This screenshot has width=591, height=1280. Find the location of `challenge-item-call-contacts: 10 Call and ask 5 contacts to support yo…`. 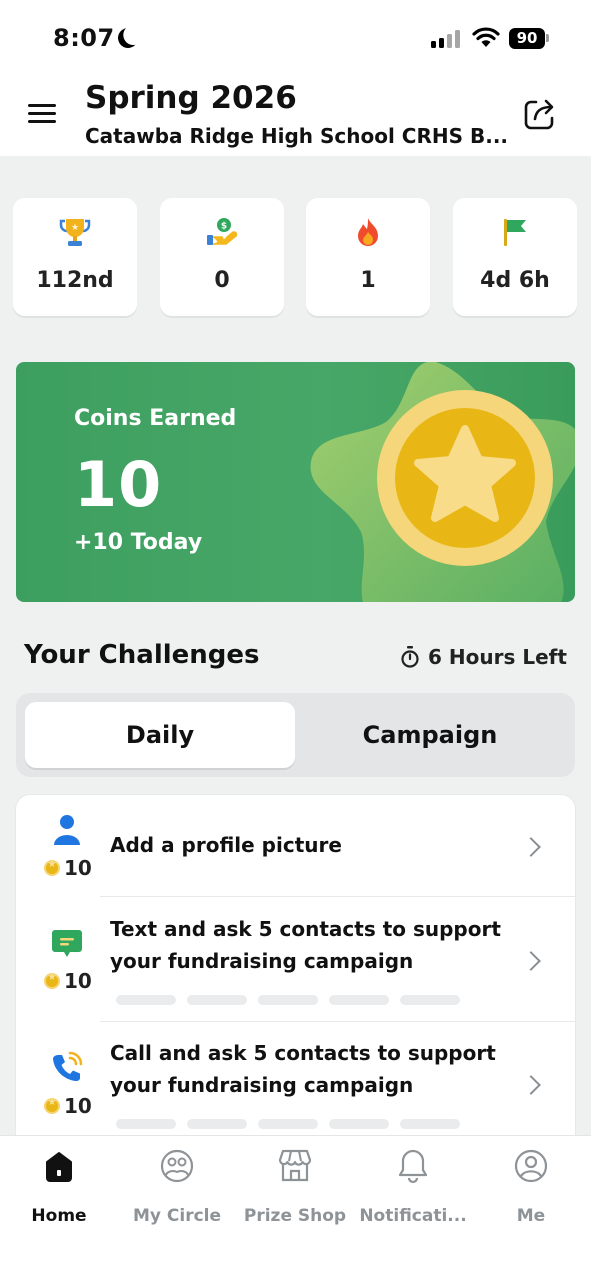

challenge-item-call-contacts: 10 Call and ask 5 contacts to support yo… is located at coordinates (295, 1079).